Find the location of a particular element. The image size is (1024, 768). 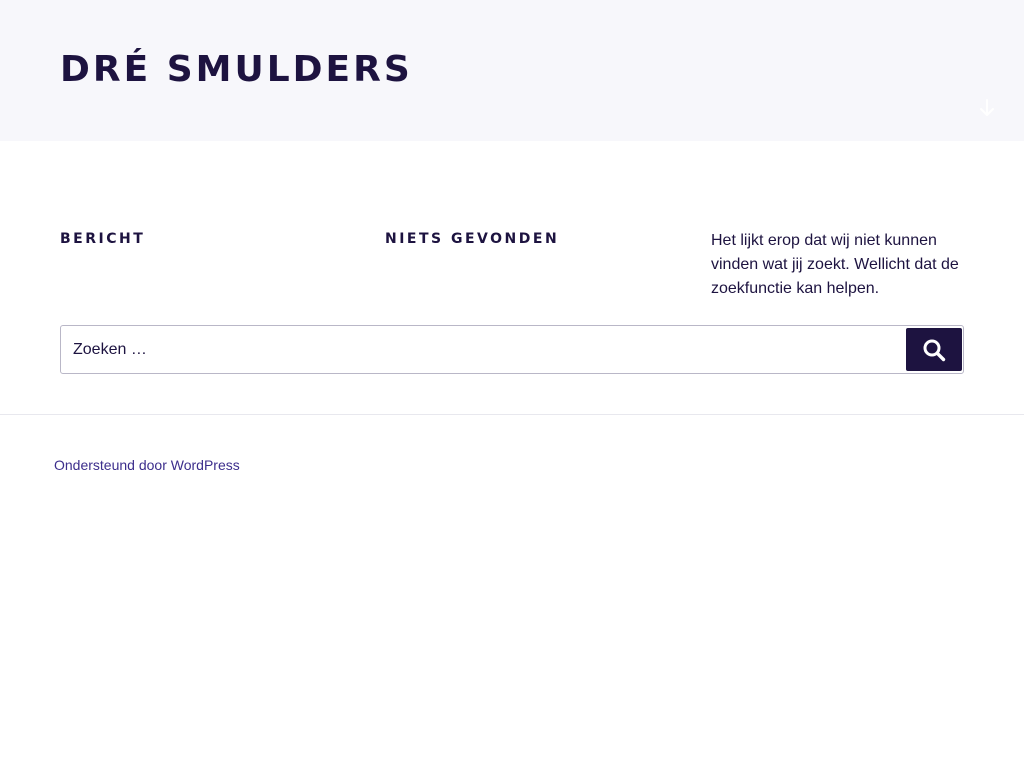

page-label: BERICHT is located at coordinates (103, 239).